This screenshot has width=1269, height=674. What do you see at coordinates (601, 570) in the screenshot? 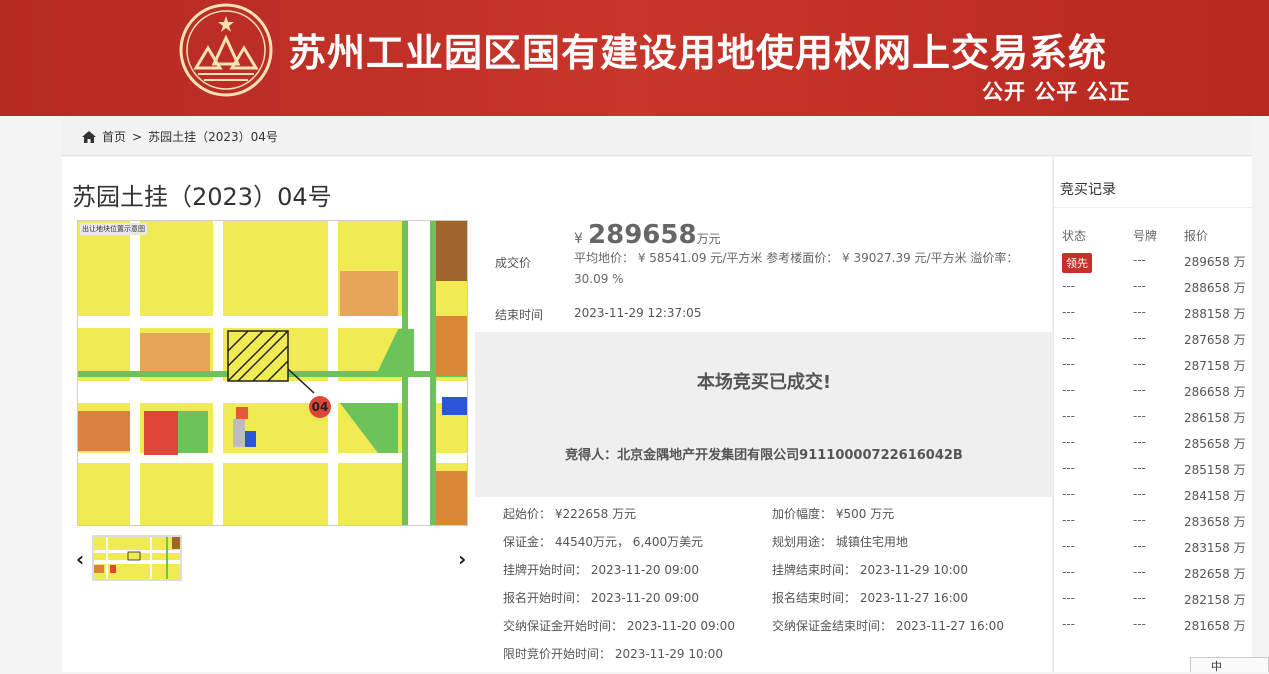
I see `listing-start-time: 挂牌开始时间： 2023-11-20 09:00` at bounding box center [601, 570].